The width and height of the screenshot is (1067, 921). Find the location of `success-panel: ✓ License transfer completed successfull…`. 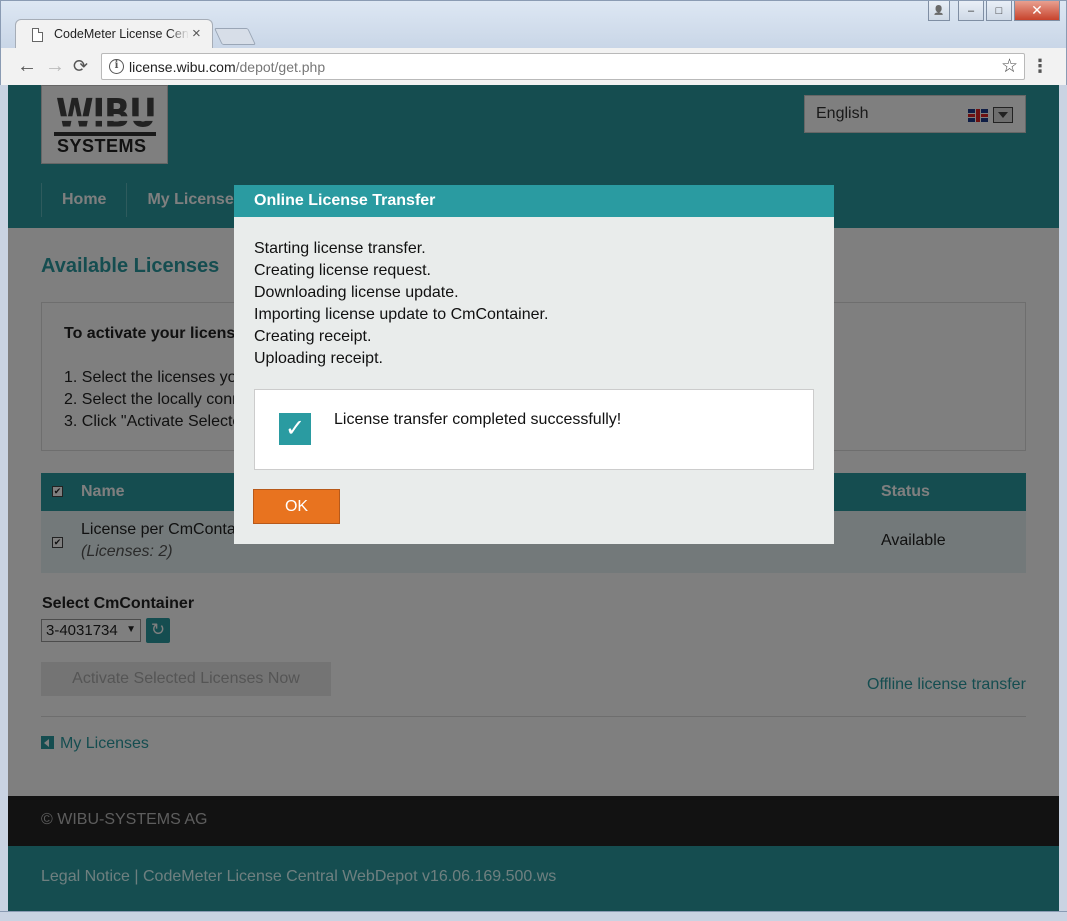

success-panel: ✓ License transfer completed successfull… is located at coordinates (534, 429).